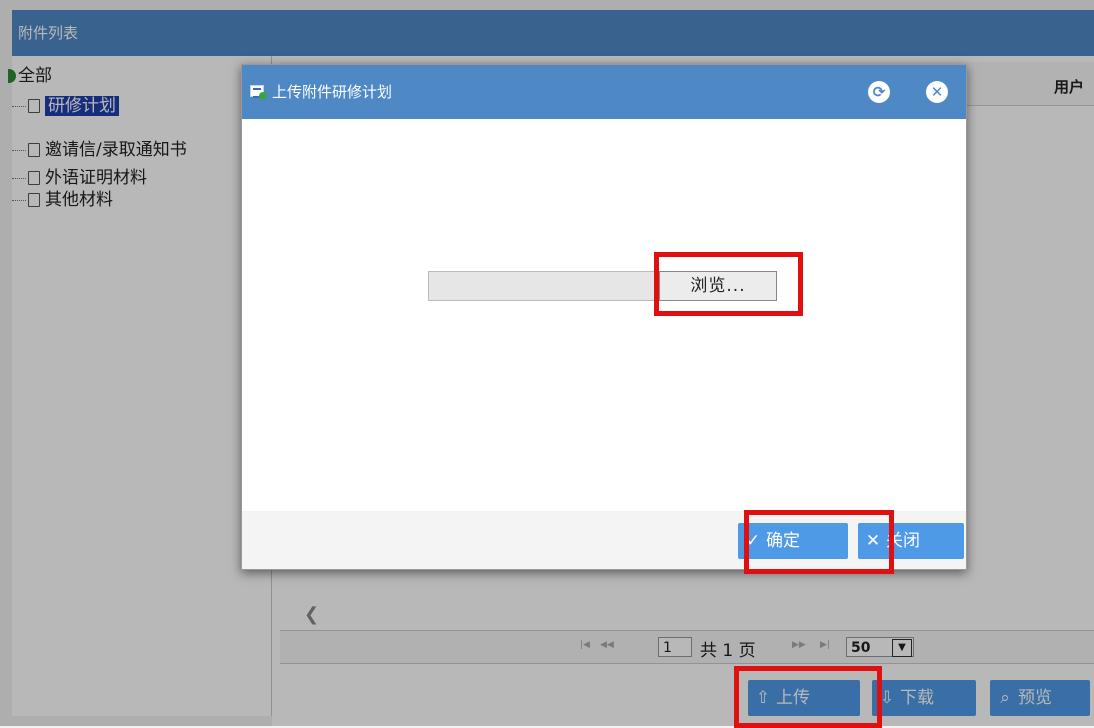 Image resolution: width=1094 pixels, height=728 pixels. I want to click on file-path-field, so click(542, 286).